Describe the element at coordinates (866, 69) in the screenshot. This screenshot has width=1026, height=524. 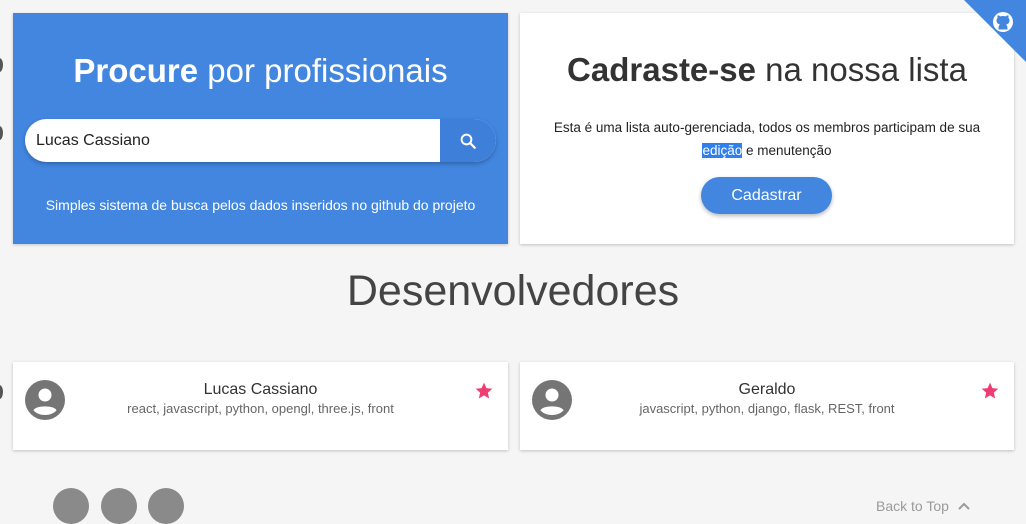
I see `register-title-rest: na nossa lista` at that location.